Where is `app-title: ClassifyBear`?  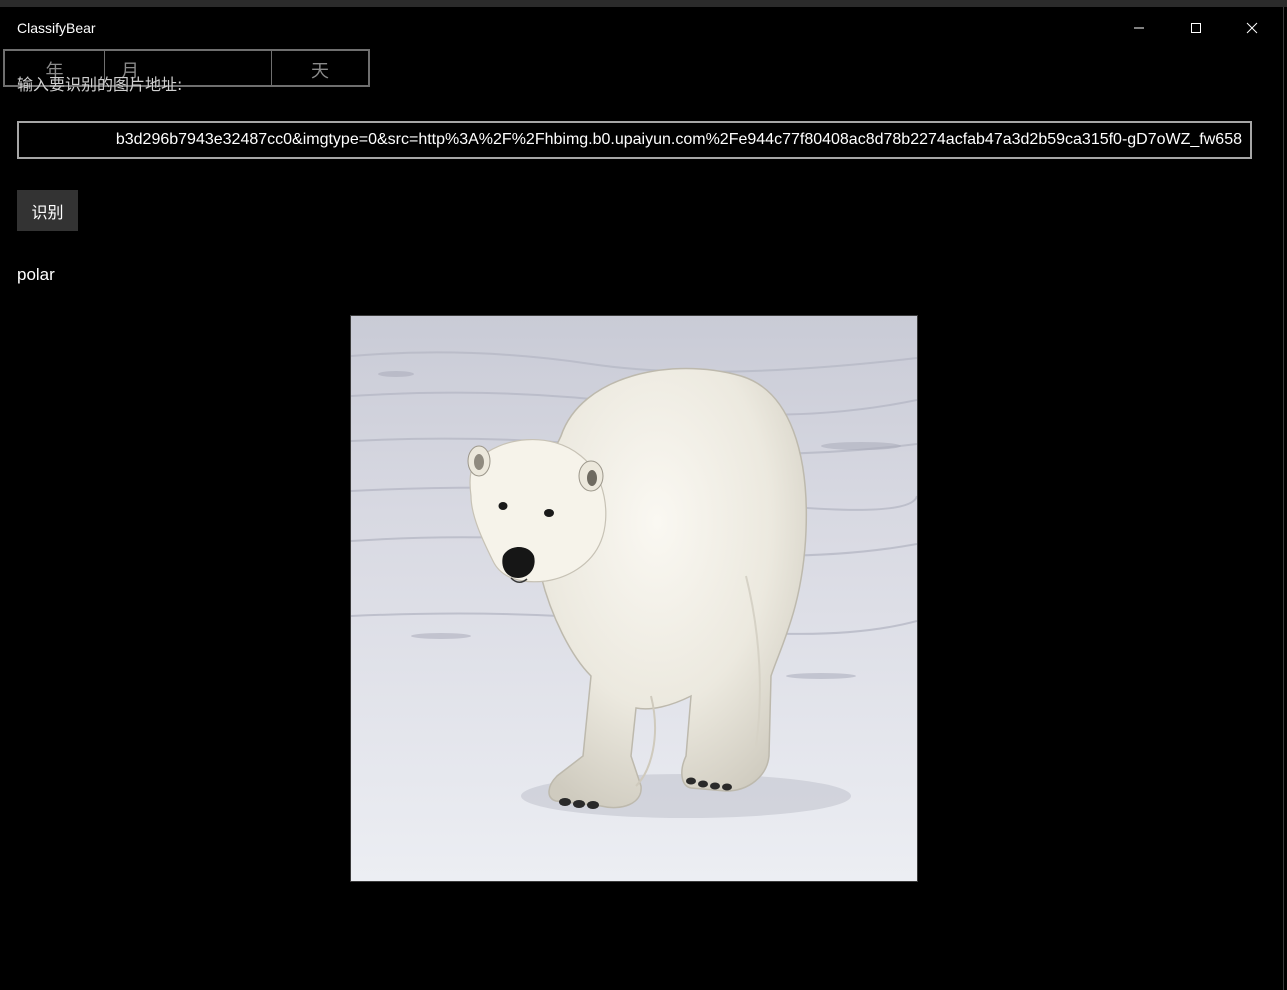 app-title: ClassifyBear is located at coordinates (56, 28).